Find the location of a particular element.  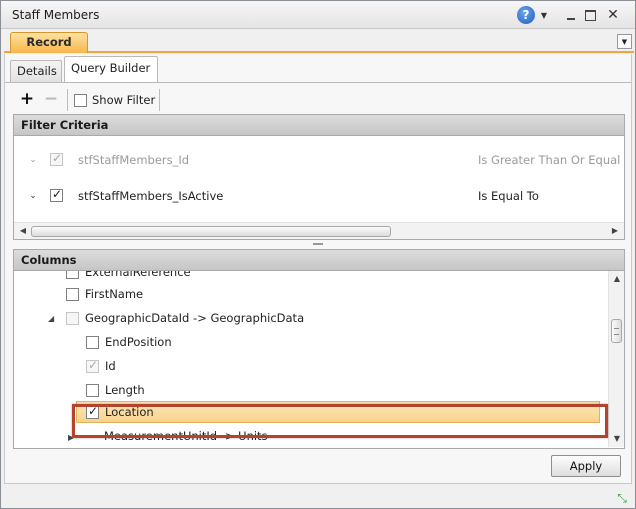

minimize-icon is located at coordinates (571, 15).